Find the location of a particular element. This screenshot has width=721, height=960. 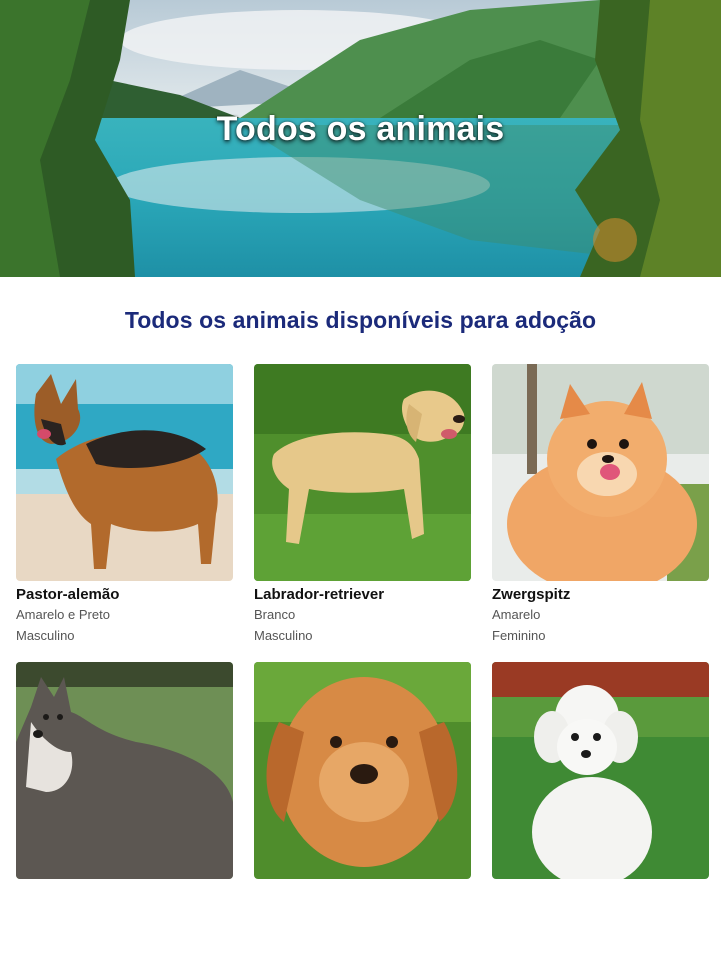

animal-card: Labrador-retriever Branco Masculino is located at coordinates (362, 513).